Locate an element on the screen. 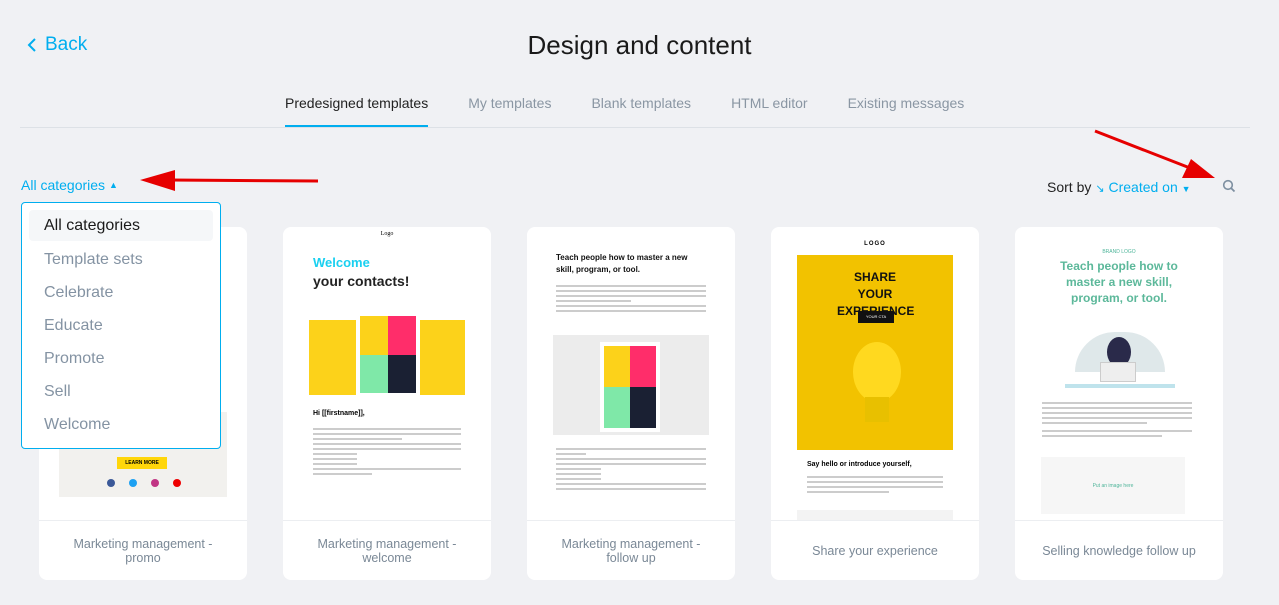 Image resolution: width=1279 pixels, height=605 pixels. red-arrow-right-icon is located at coordinates (1154, 153).